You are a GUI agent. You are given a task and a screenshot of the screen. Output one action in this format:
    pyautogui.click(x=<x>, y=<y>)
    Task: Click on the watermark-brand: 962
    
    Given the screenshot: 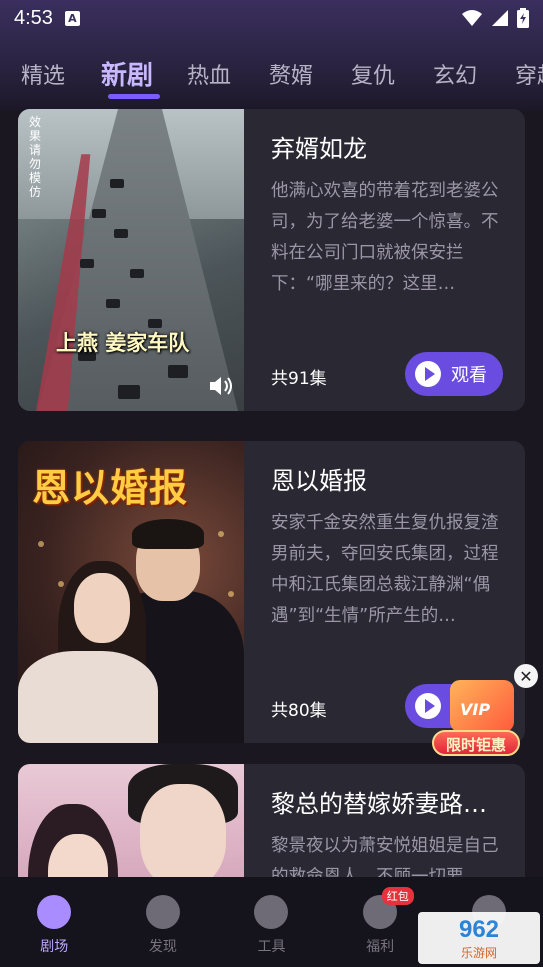 What is the action you would take?
    pyautogui.click(x=479, y=929)
    